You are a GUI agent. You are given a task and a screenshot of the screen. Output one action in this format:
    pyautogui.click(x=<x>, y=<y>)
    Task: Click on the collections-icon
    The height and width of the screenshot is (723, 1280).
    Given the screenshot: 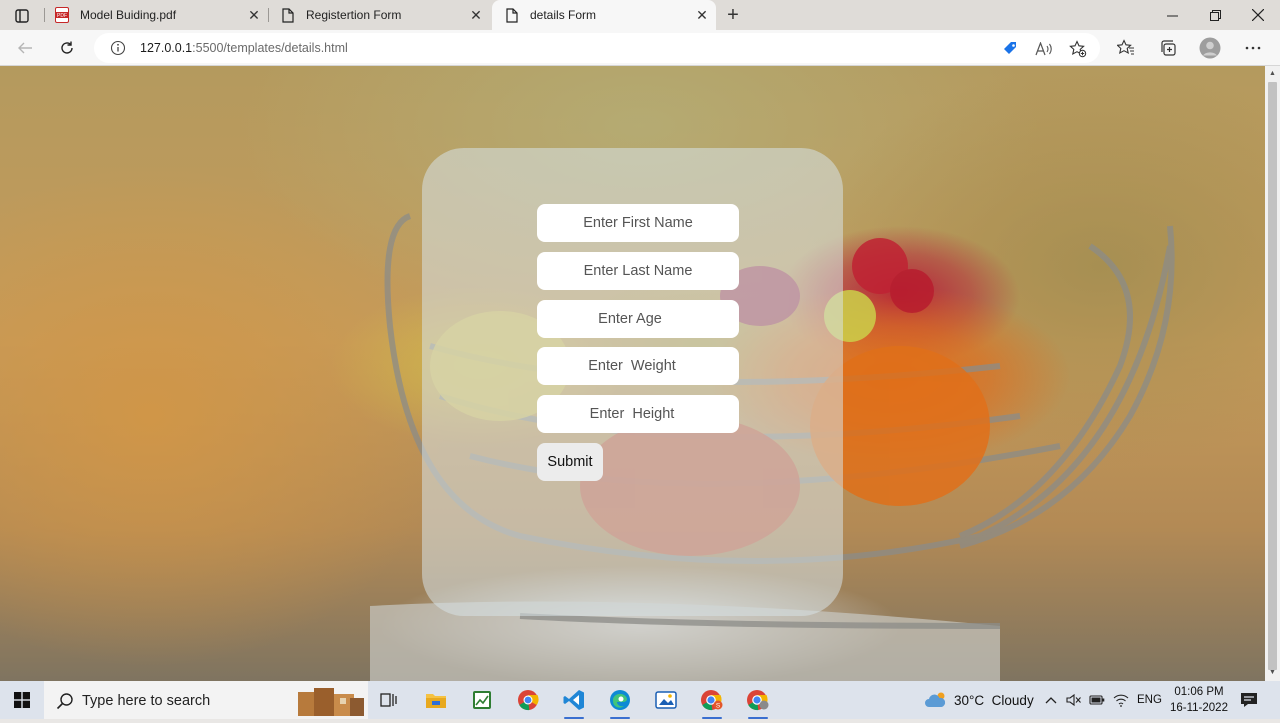 What is the action you would take?
    pyautogui.click(x=1168, y=48)
    